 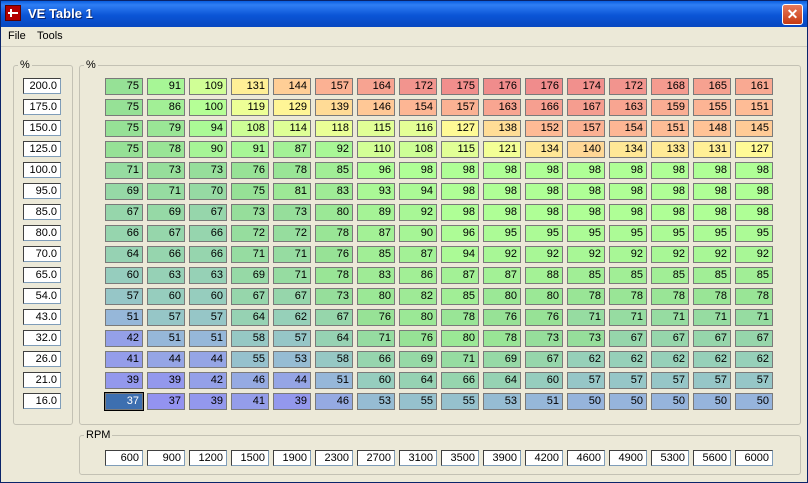 I want to click on table-cell: 57, so click(x=712, y=380).